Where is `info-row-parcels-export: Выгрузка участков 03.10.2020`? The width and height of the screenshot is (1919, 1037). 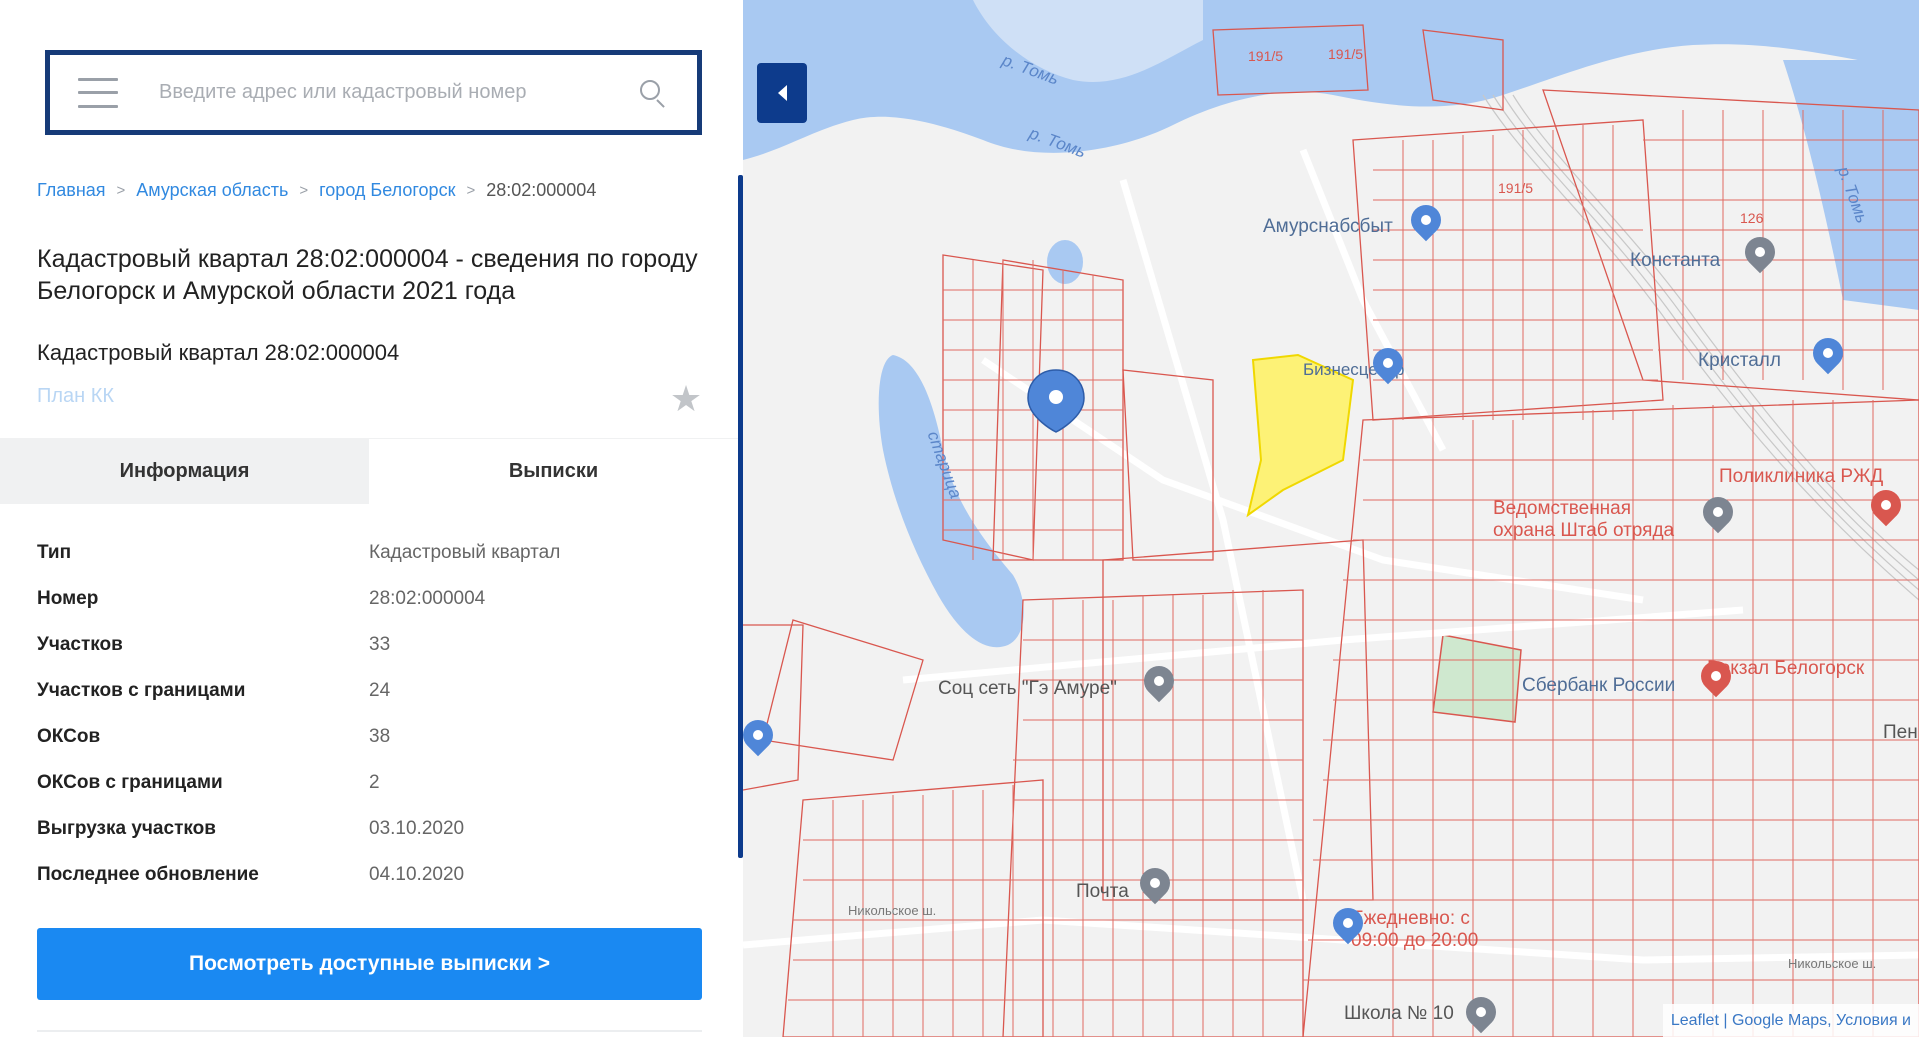 info-row-parcels-export: Выгрузка участков 03.10.2020 is located at coordinates (367, 829).